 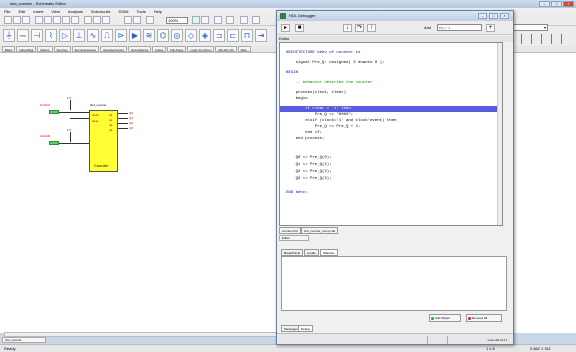 What do you see at coordinates (97, 20) in the screenshot?
I see `text-icon` at bounding box center [97, 20].